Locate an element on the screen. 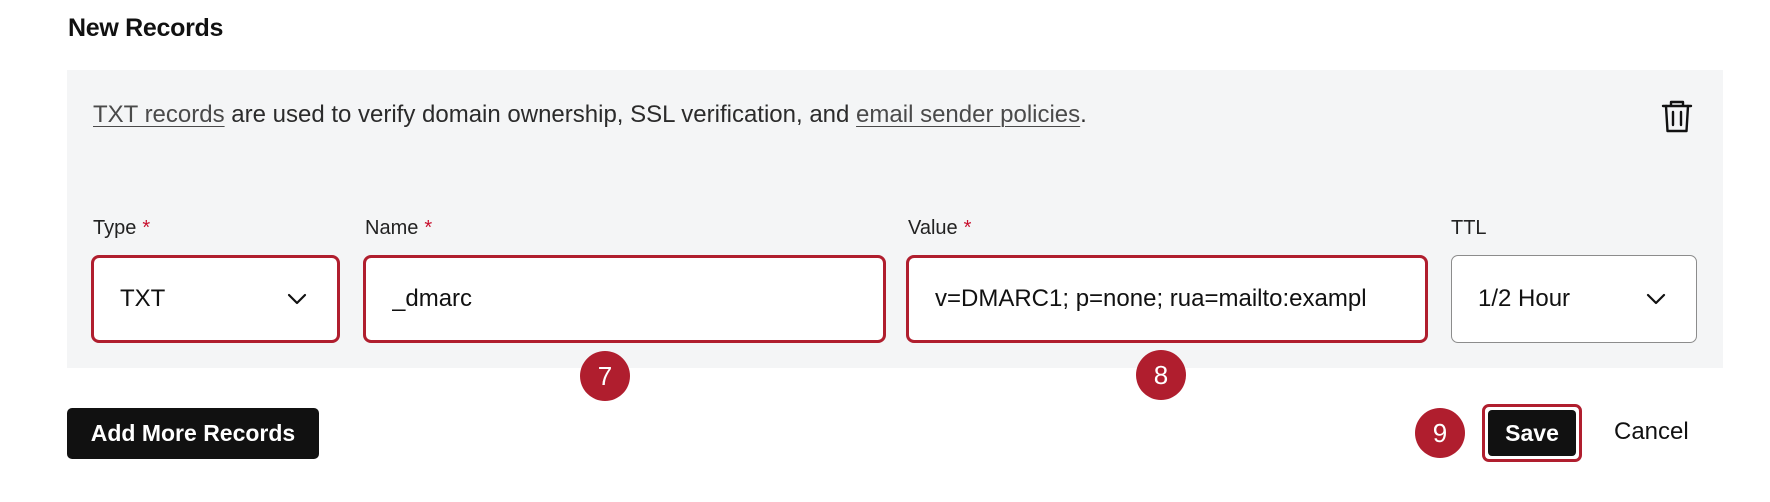 The height and width of the screenshot is (502, 1770). save-button: Save is located at coordinates (1532, 433).